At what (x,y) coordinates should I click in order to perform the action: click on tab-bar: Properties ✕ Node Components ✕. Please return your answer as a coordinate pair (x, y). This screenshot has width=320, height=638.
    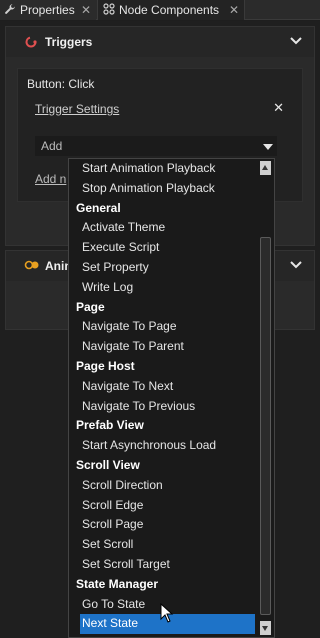
    Looking at the image, I should click on (160, 10).